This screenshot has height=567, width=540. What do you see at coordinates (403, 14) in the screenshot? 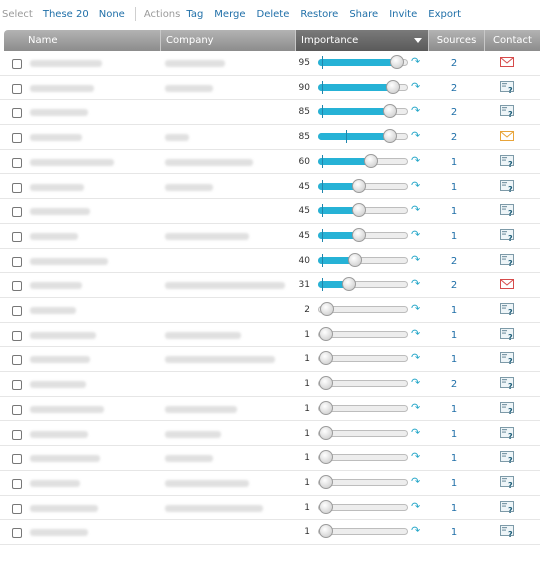
I see `invite-action: Invite` at bounding box center [403, 14].